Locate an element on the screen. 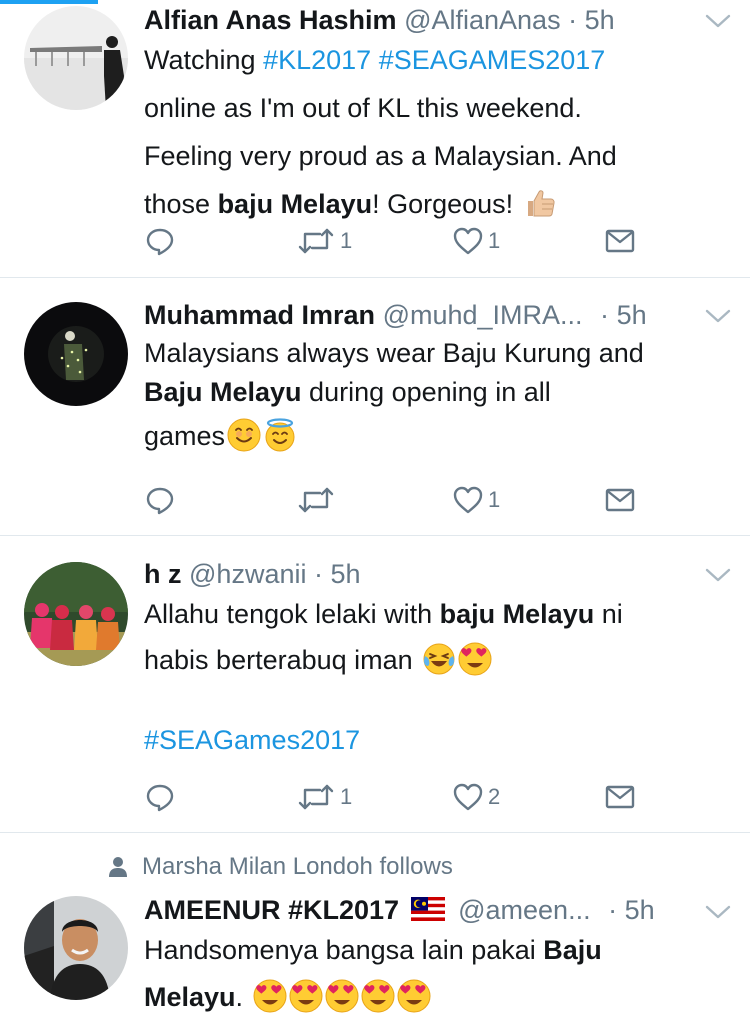 This screenshot has height=1029, width=750. author-handle: @AlfianAnas is located at coordinates (482, 20).